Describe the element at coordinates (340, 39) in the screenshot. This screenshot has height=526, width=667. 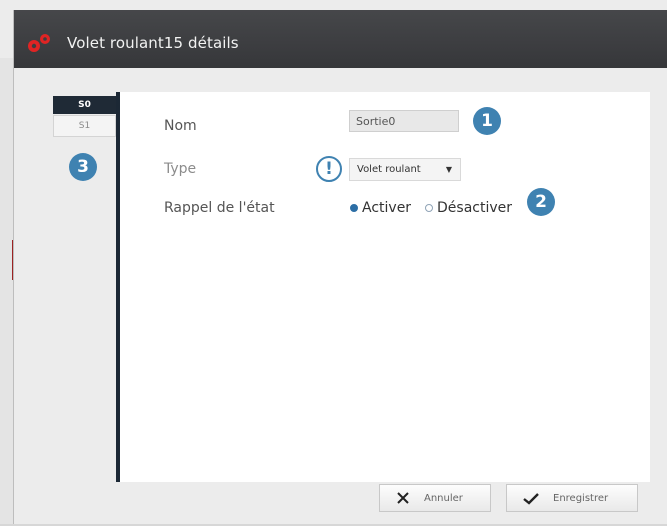
I see `title-bar: Volet roulant15 détails` at that location.